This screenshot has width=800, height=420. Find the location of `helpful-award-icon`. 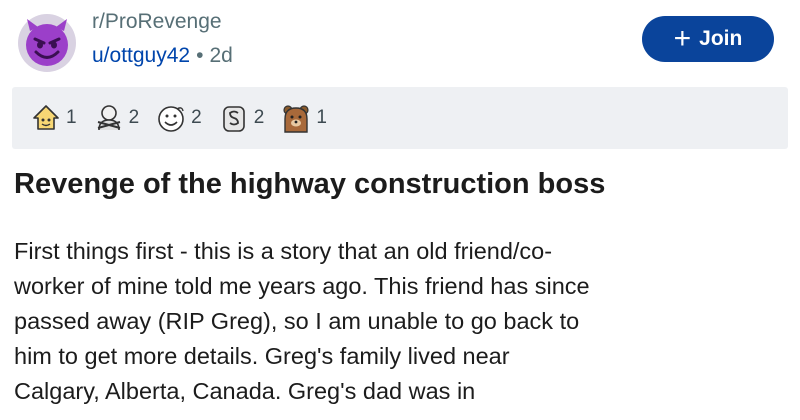

helpful-award-icon is located at coordinates (171, 119).